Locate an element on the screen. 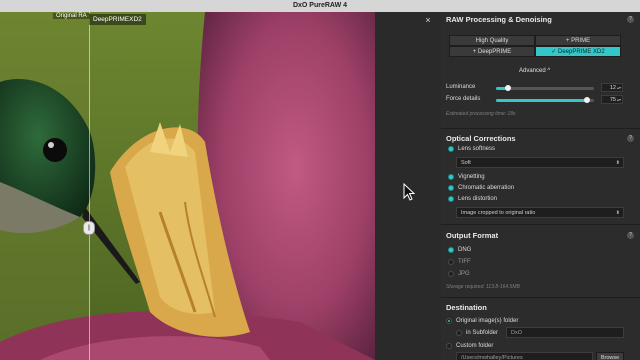  force-details-knob is located at coordinates (587, 100).